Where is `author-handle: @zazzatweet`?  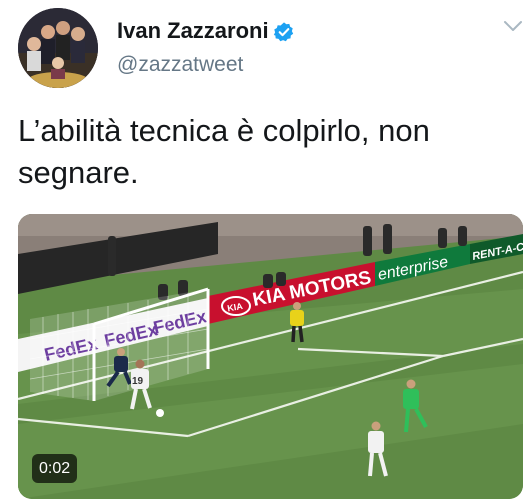
author-handle: @zazzatweet is located at coordinates (180, 65).